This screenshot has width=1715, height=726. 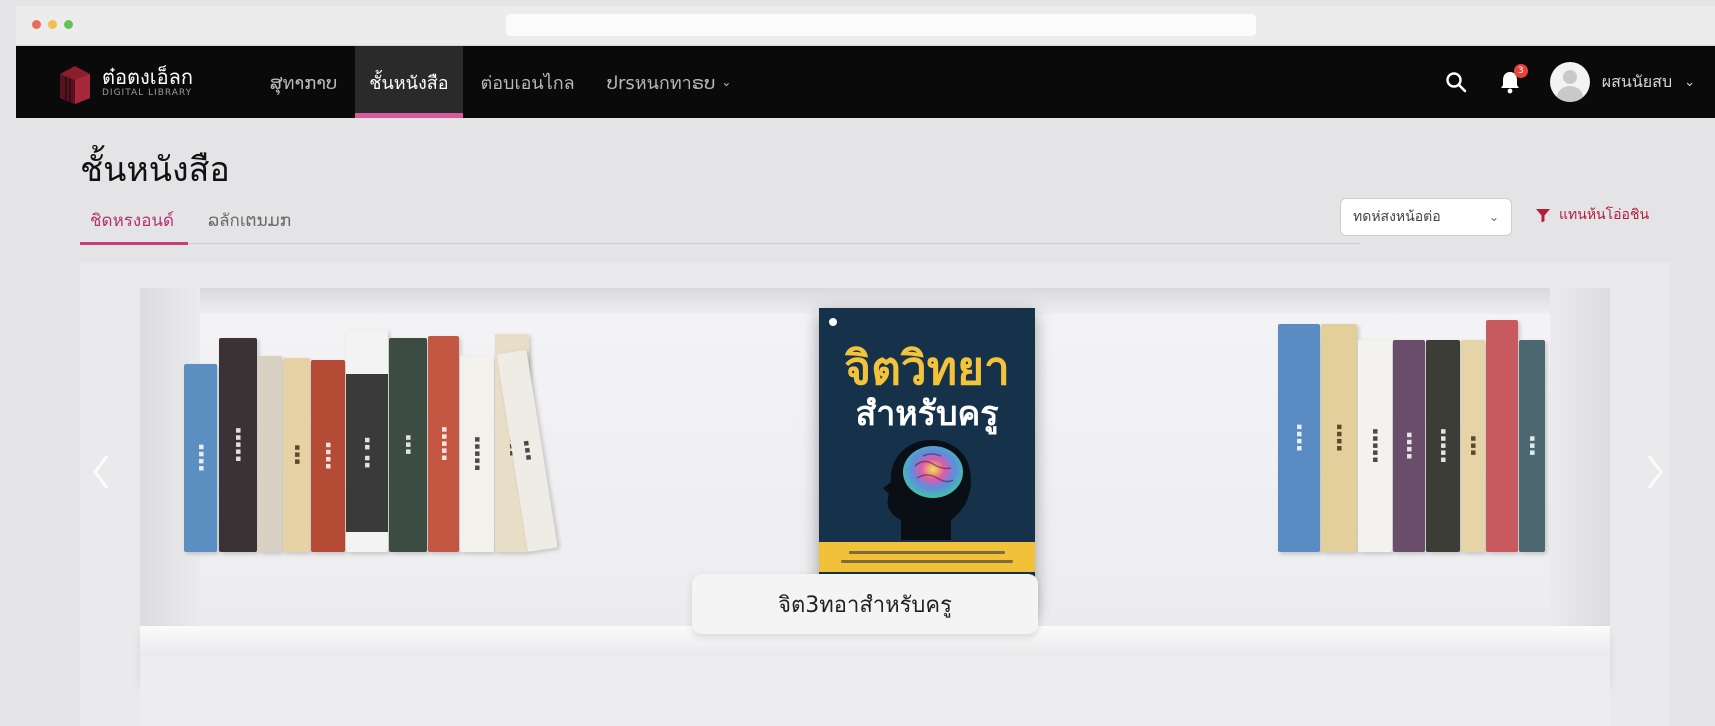 I want to click on featured-book-caption: จิต3ทอาสำหรับครู, so click(x=865, y=604).